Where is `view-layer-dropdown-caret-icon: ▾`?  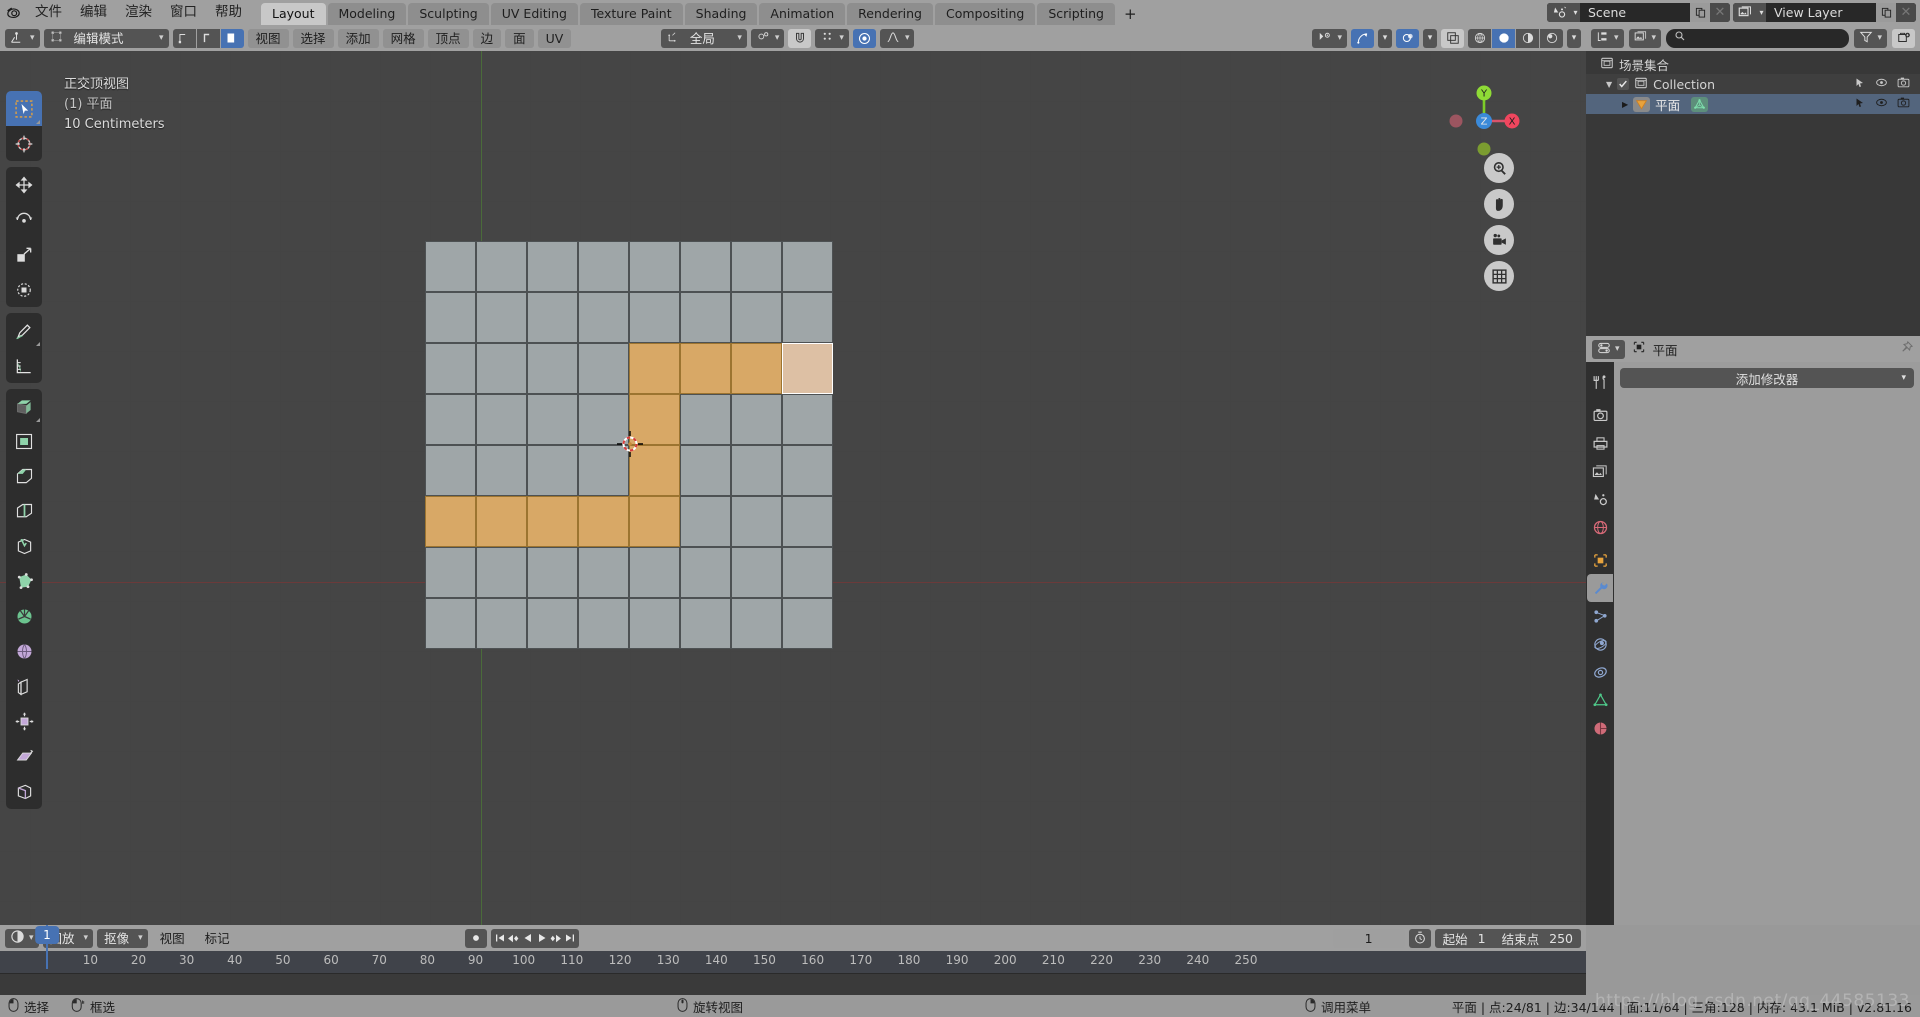 view-layer-dropdown-caret-icon: ▾ is located at coordinates (1761, 12).